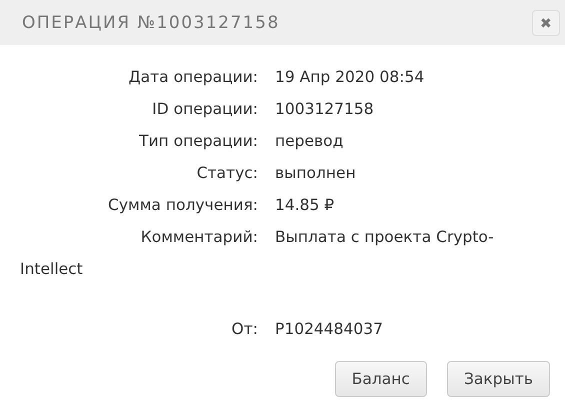 The width and height of the screenshot is (565, 417). Describe the element at coordinates (380, 379) in the screenshot. I see `dialog-button: Баланс` at that location.